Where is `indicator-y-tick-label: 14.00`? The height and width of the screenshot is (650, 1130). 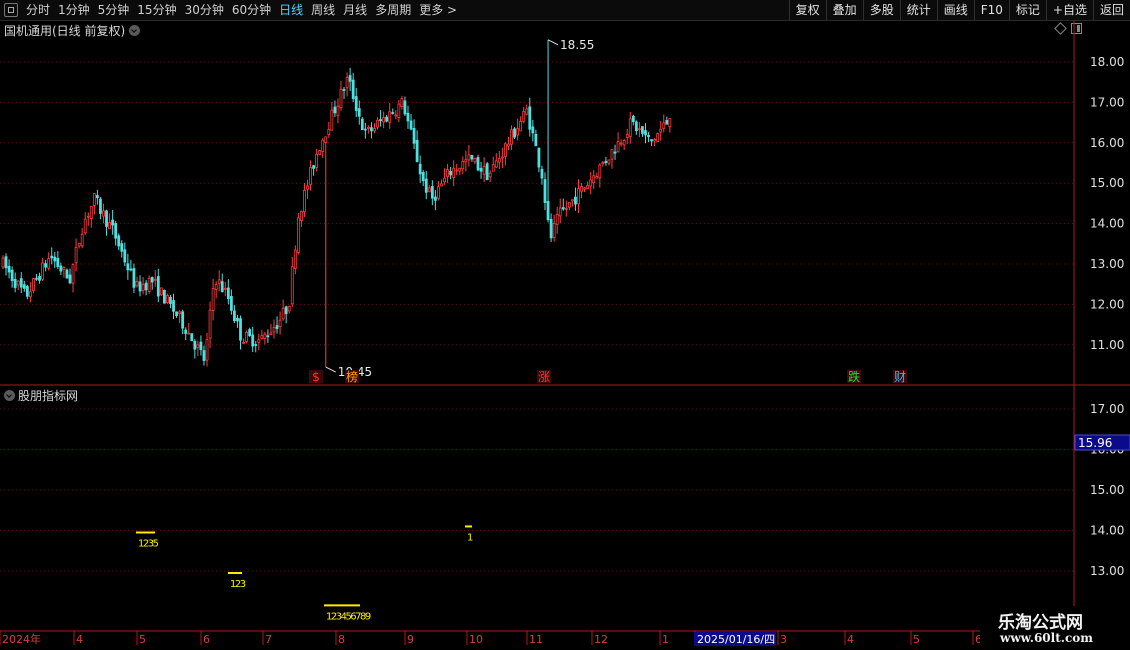 indicator-y-tick-label: 14.00 is located at coordinates (1107, 531).